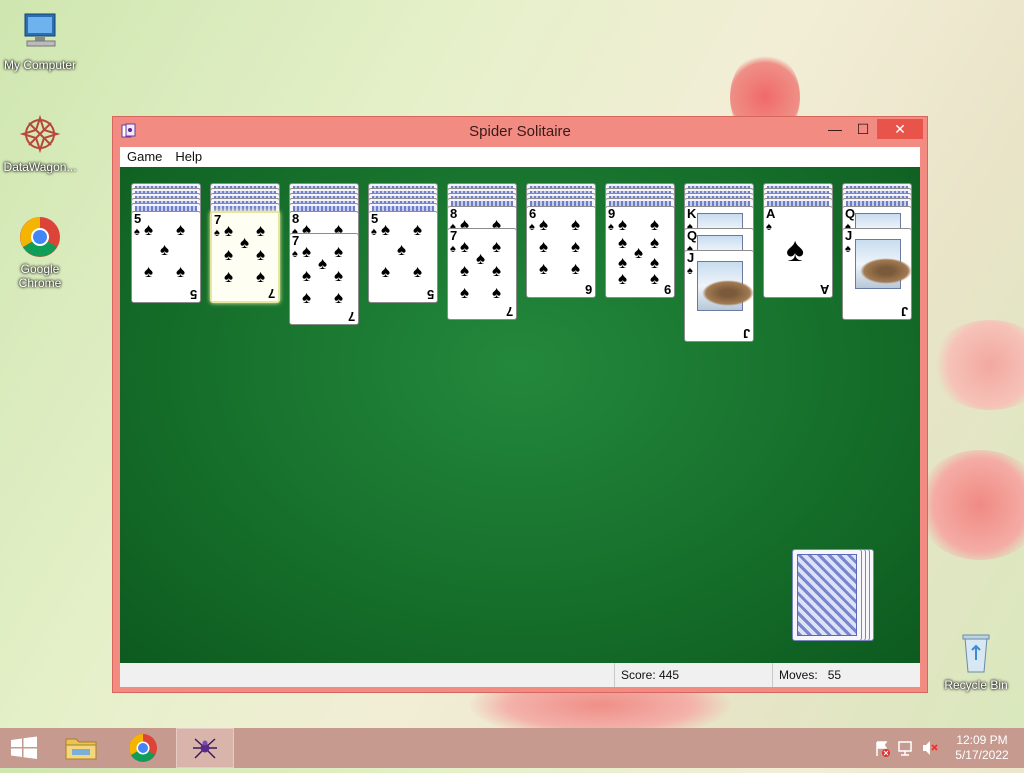 This screenshot has width=1024, height=773. What do you see at coordinates (982, 755) in the screenshot?
I see `clock-date: 5/17/2022` at bounding box center [982, 755].